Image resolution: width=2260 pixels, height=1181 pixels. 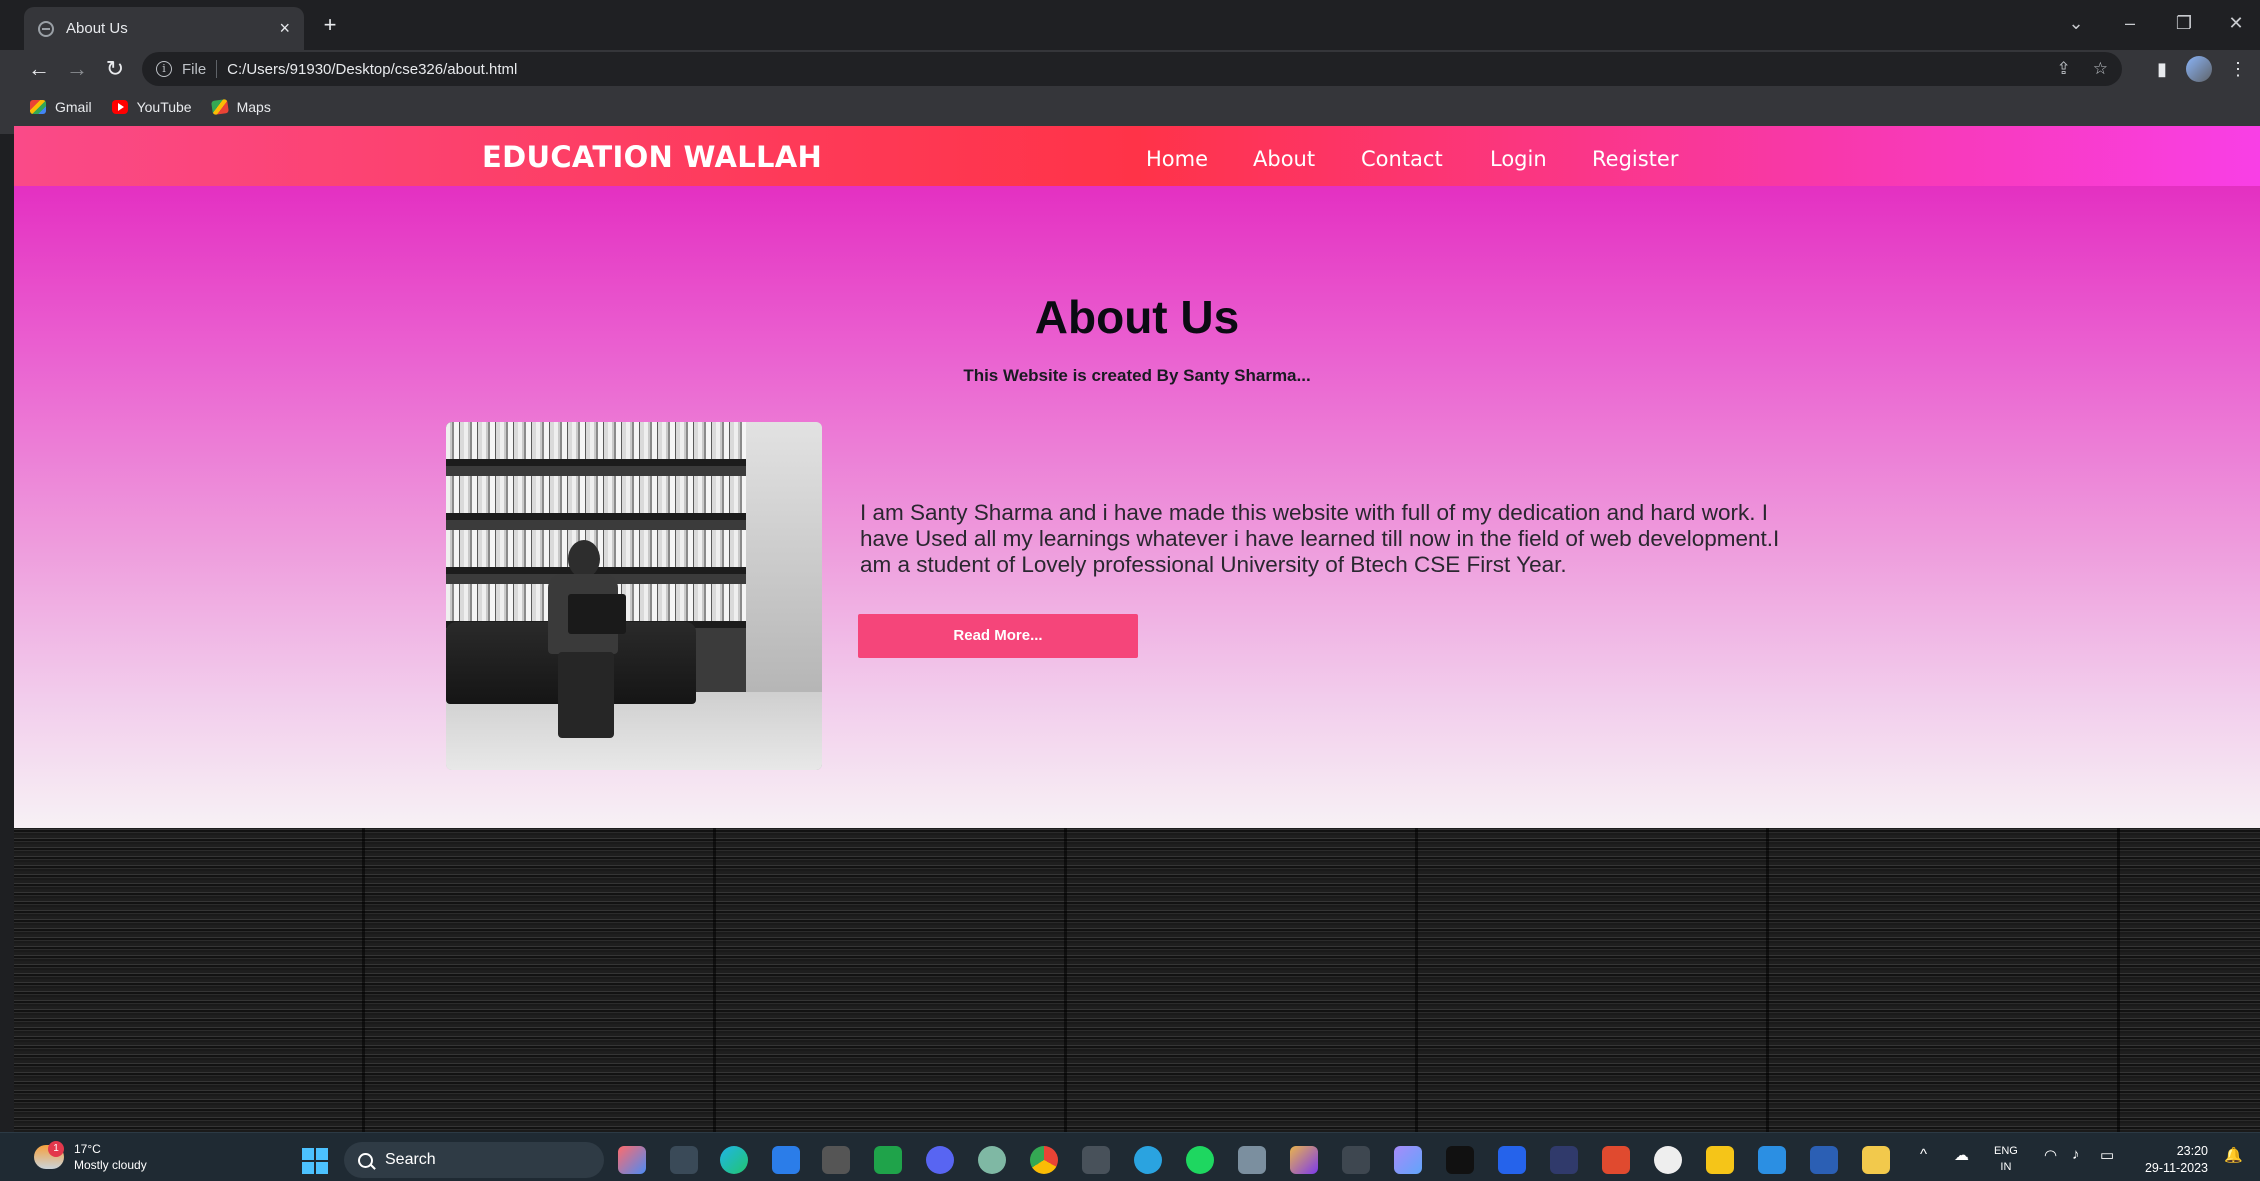 What do you see at coordinates (115, 69) in the screenshot?
I see `reload-icon: ↻` at bounding box center [115, 69].